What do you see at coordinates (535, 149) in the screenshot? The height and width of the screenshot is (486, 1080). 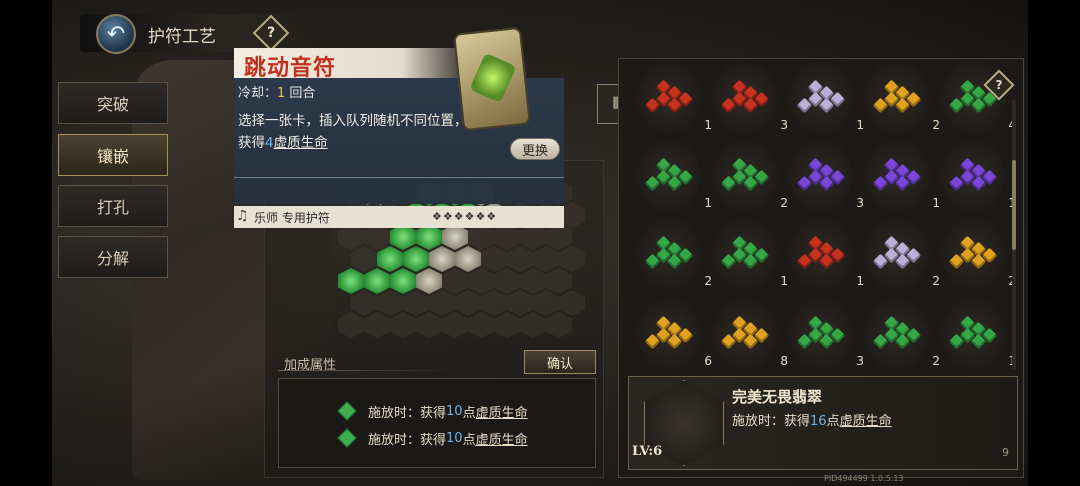 I see `swap-button: 更换` at bounding box center [535, 149].